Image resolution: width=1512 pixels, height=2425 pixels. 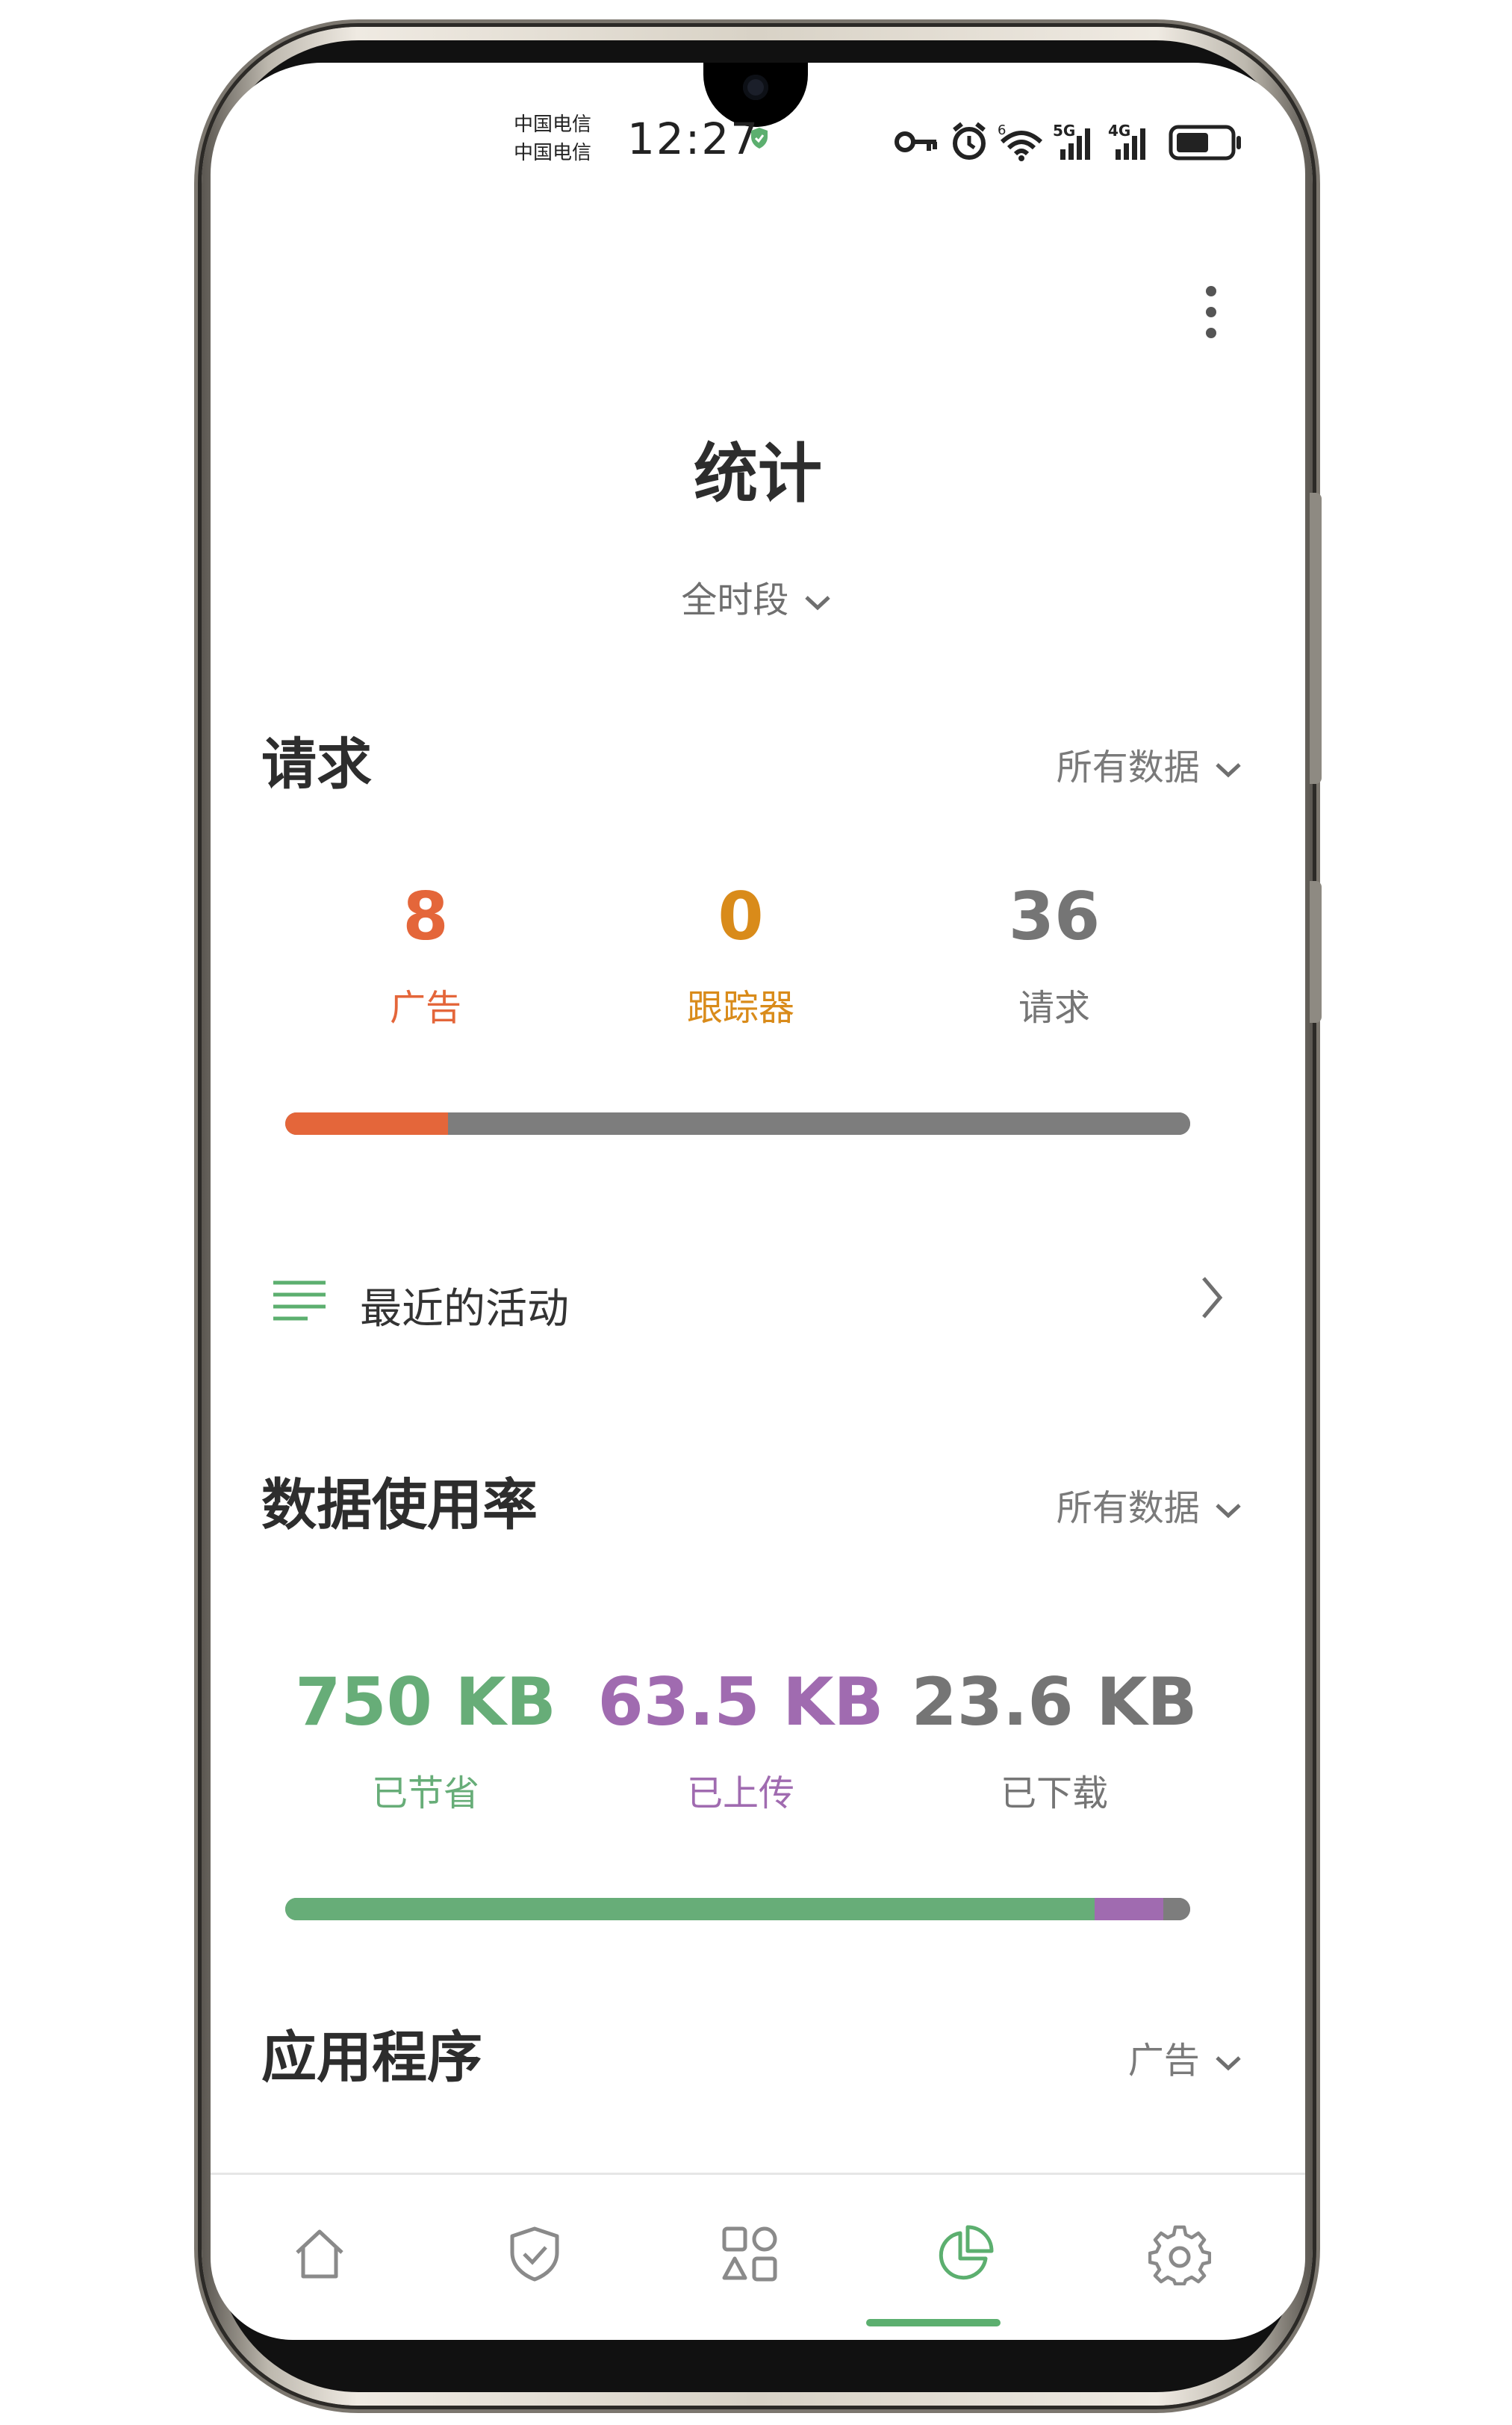 What do you see at coordinates (1126, 141) in the screenshot?
I see `signal-4g-icon: 4G` at bounding box center [1126, 141].